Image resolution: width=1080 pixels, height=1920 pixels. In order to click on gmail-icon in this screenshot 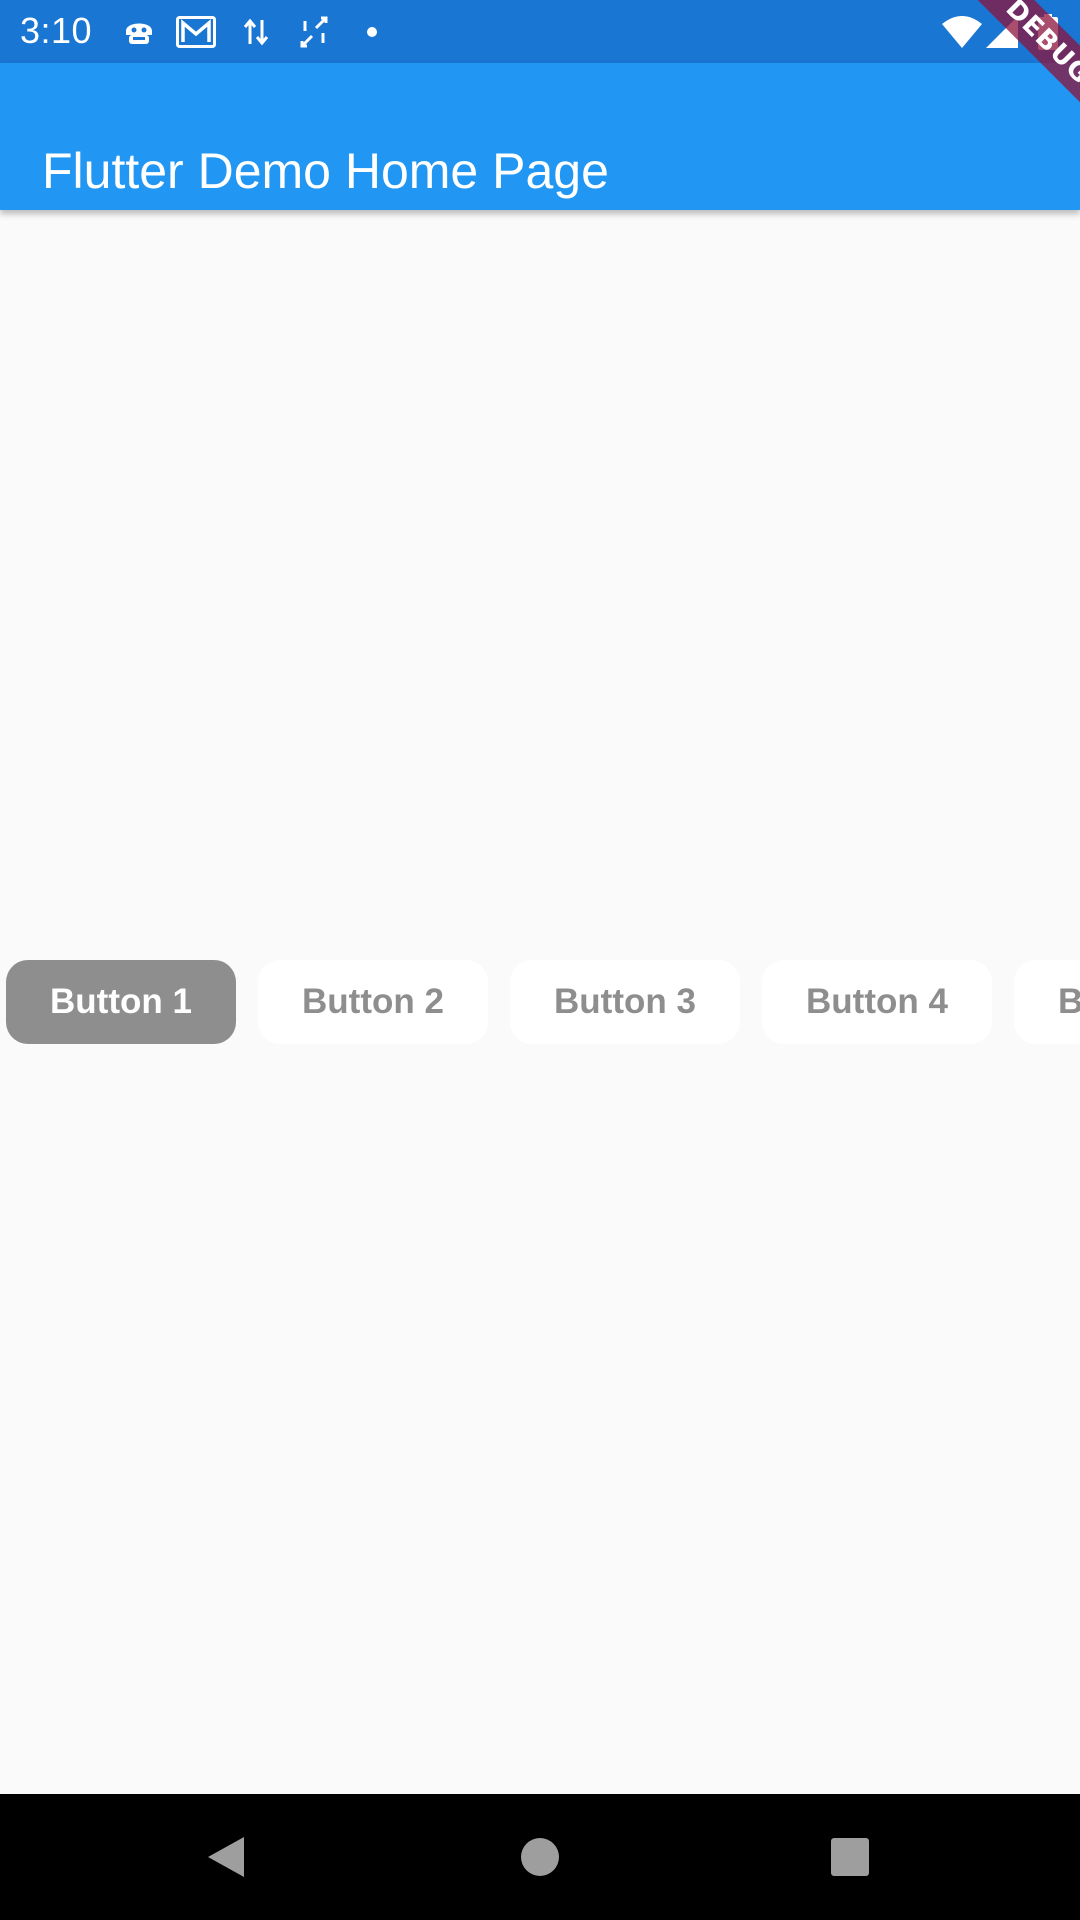, I will do `click(196, 32)`.